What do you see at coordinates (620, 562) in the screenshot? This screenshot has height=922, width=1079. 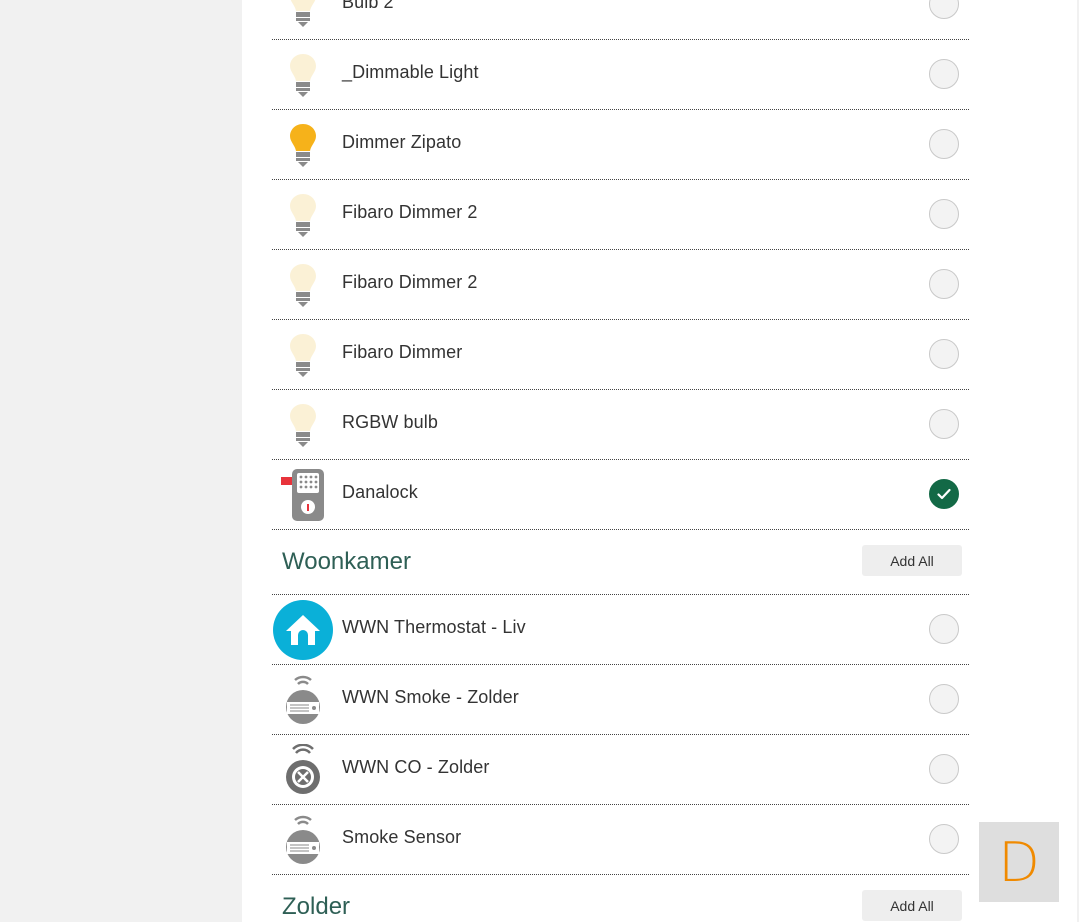 I see `room-section-header: Woonkamer Add All` at bounding box center [620, 562].